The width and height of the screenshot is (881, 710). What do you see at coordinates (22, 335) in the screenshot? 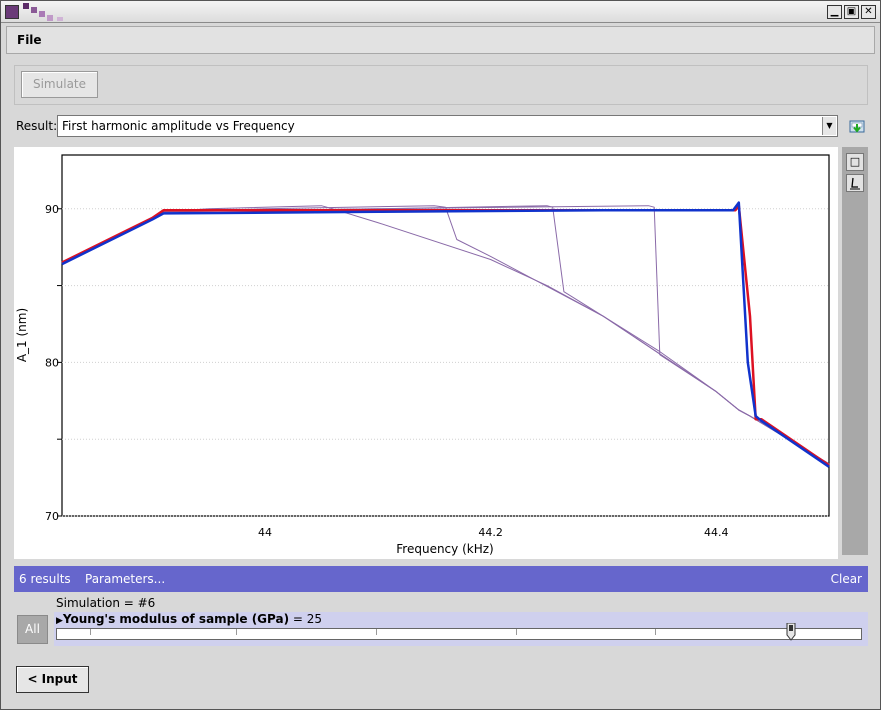
I see `y-axis-label: A_1 (nm)` at bounding box center [22, 335].